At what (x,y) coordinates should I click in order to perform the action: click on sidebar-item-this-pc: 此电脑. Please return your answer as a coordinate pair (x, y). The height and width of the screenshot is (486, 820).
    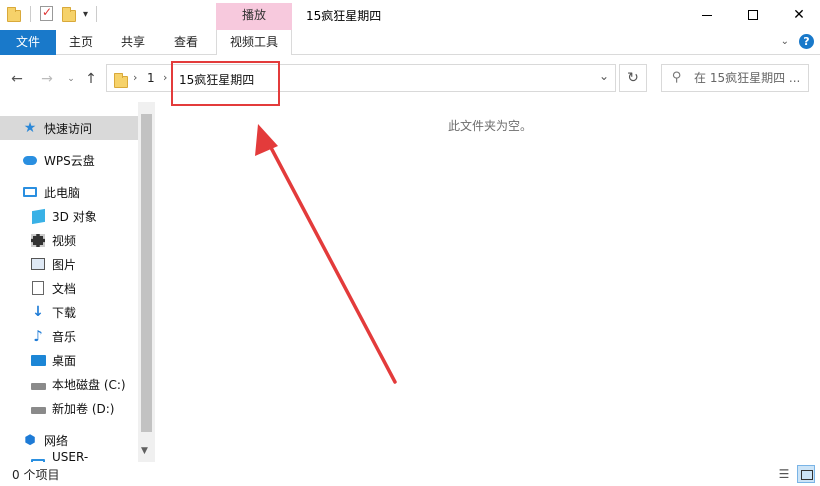
    Looking at the image, I should click on (69, 192).